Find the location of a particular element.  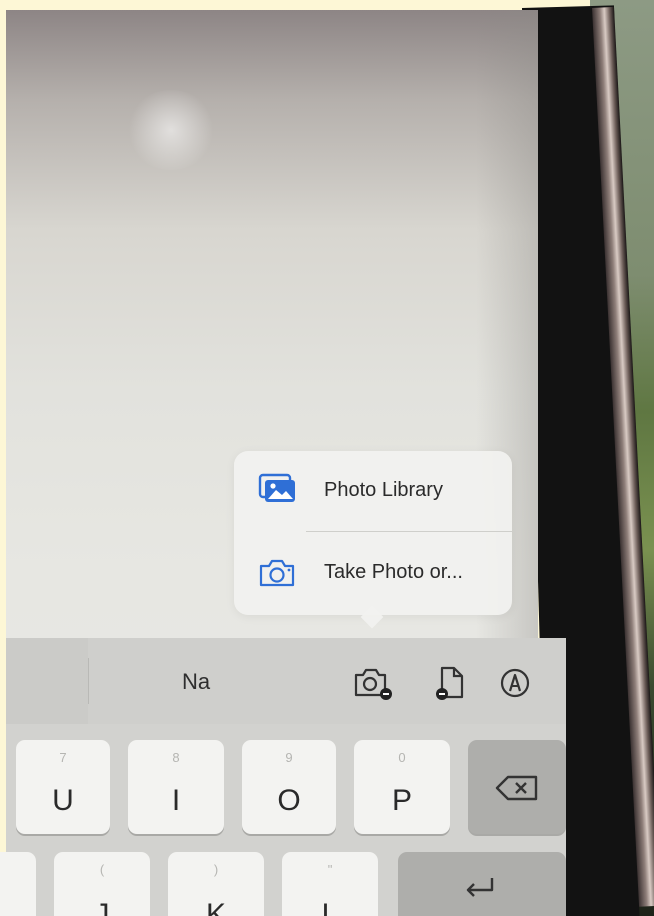

menu-item-label: Photo Library is located at coordinates (383, 490).